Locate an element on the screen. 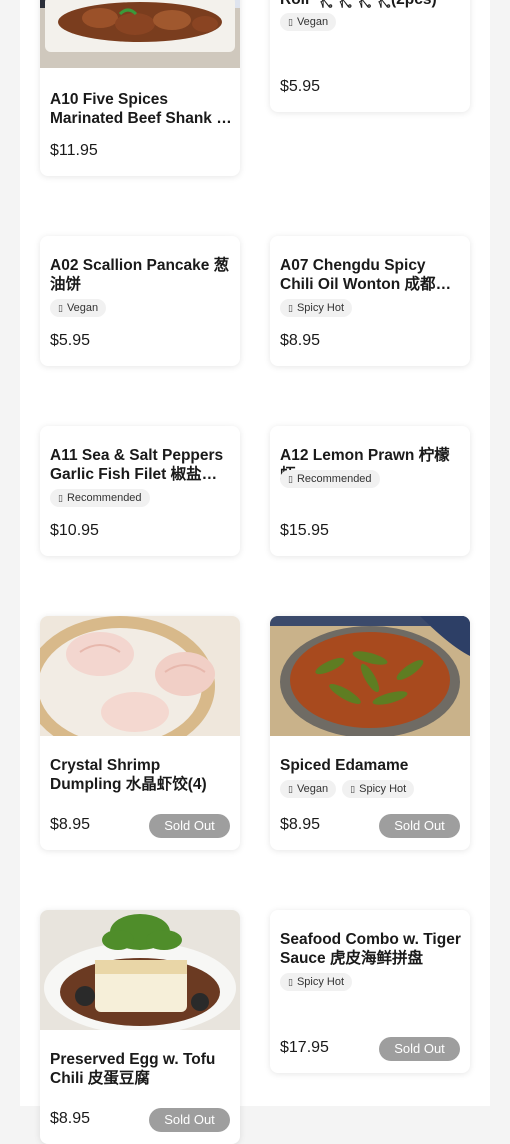 The image size is (510, 1144). item-name: A02 Scallion Pancake 葱油饼 is located at coordinates (140, 275).